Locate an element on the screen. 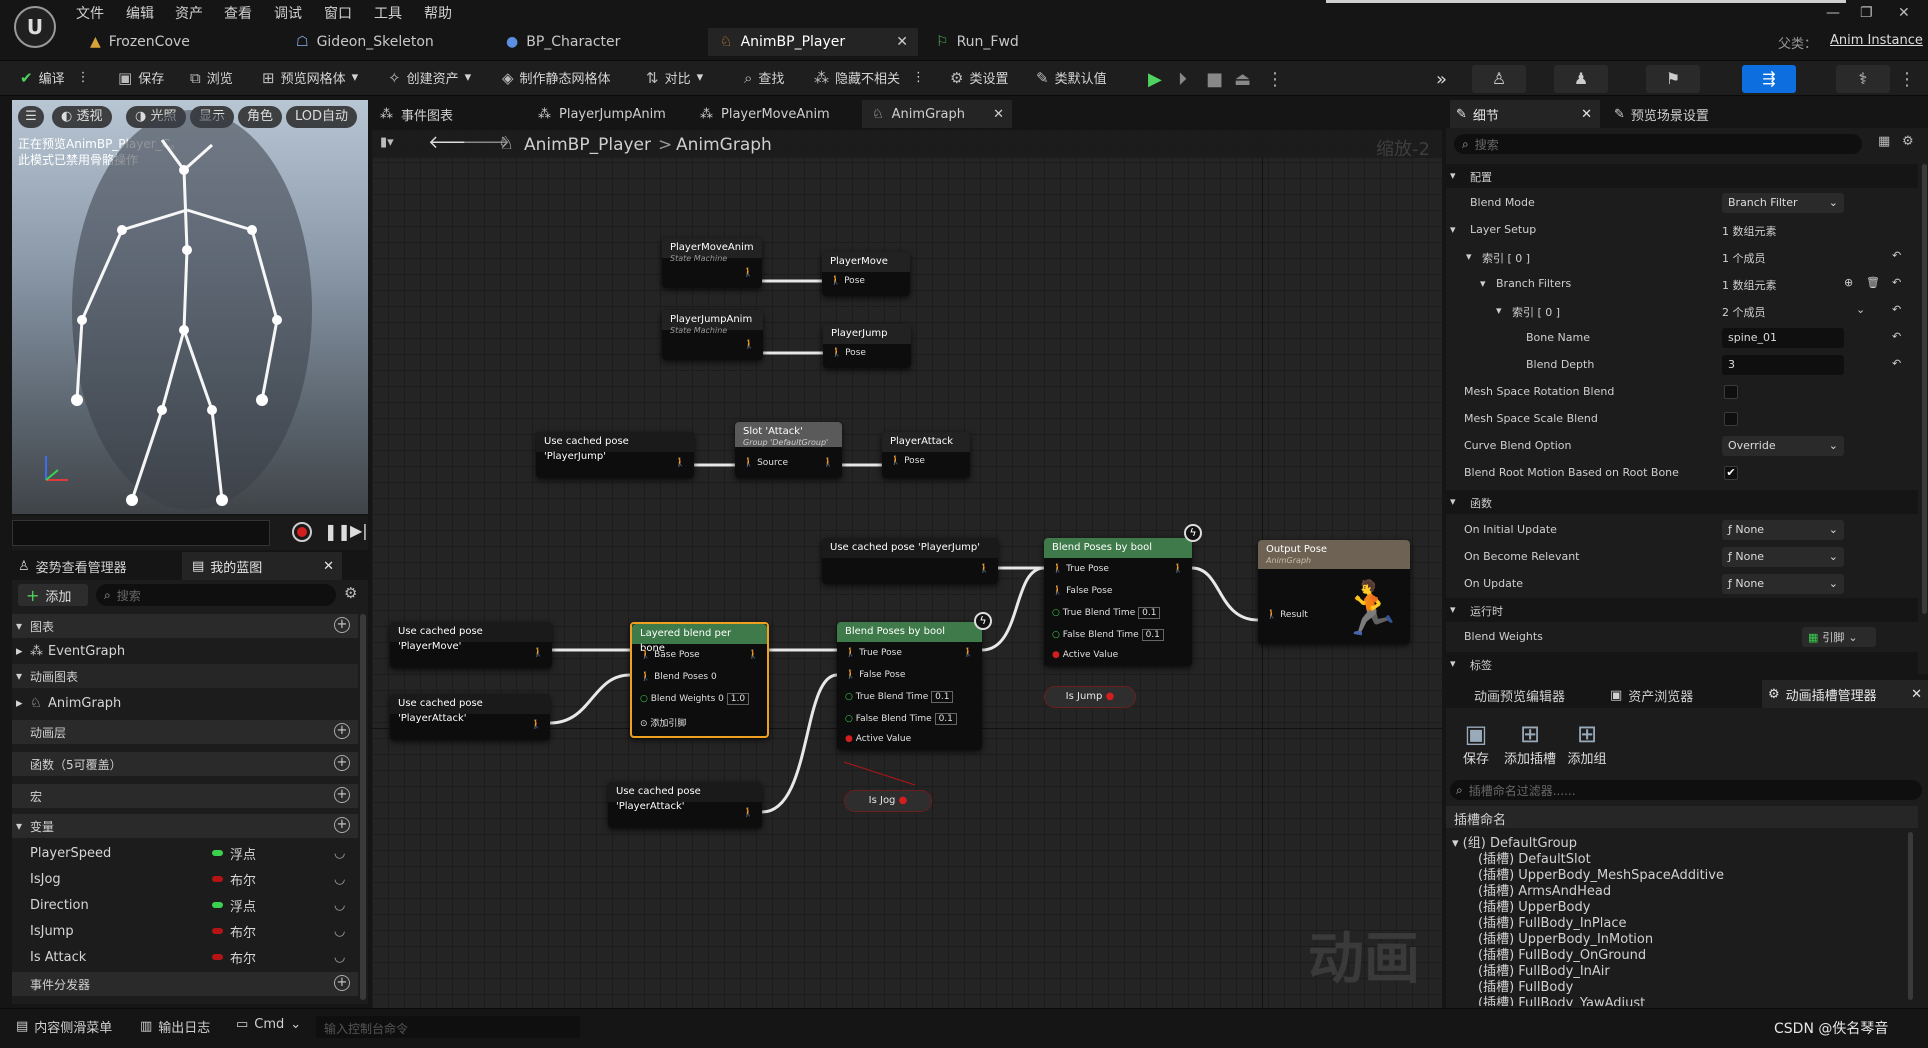 Image resolution: width=1928 pixels, height=1048 pixels. tab-player-move-anim: ⁂ PlayerMoveAnim is located at coordinates (765, 114).